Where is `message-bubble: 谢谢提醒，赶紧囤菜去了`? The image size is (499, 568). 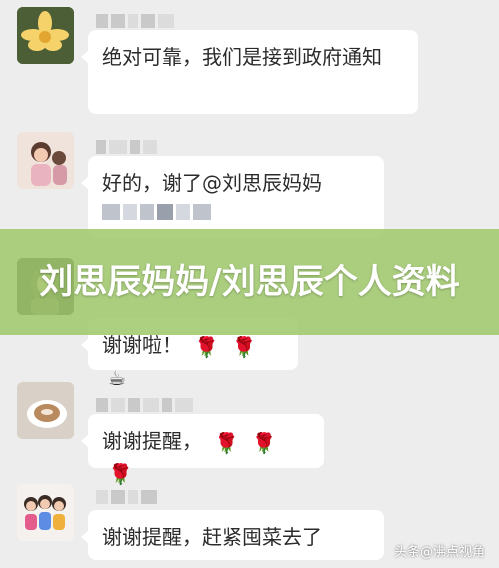
message-bubble: 谢谢提醒，赶紧囤菜去了 is located at coordinates (232, 535).